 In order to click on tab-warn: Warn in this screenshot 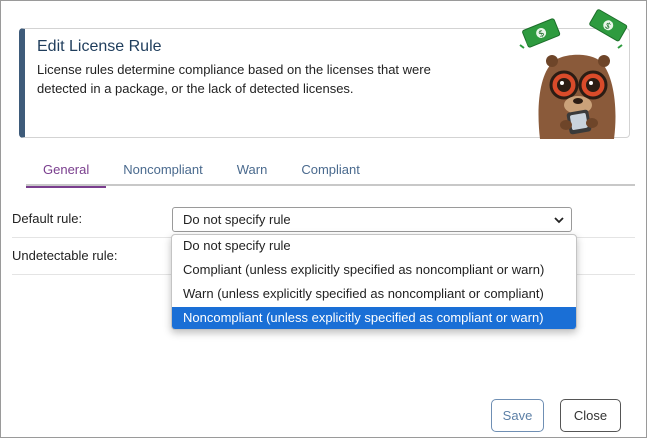, I will do `click(252, 170)`.